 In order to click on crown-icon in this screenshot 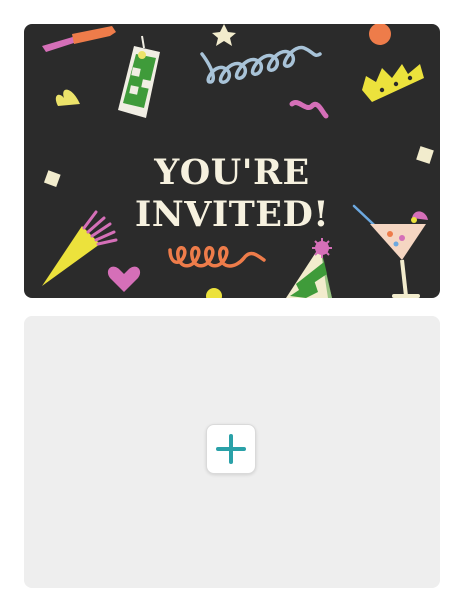, I will do `click(393, 83)`.